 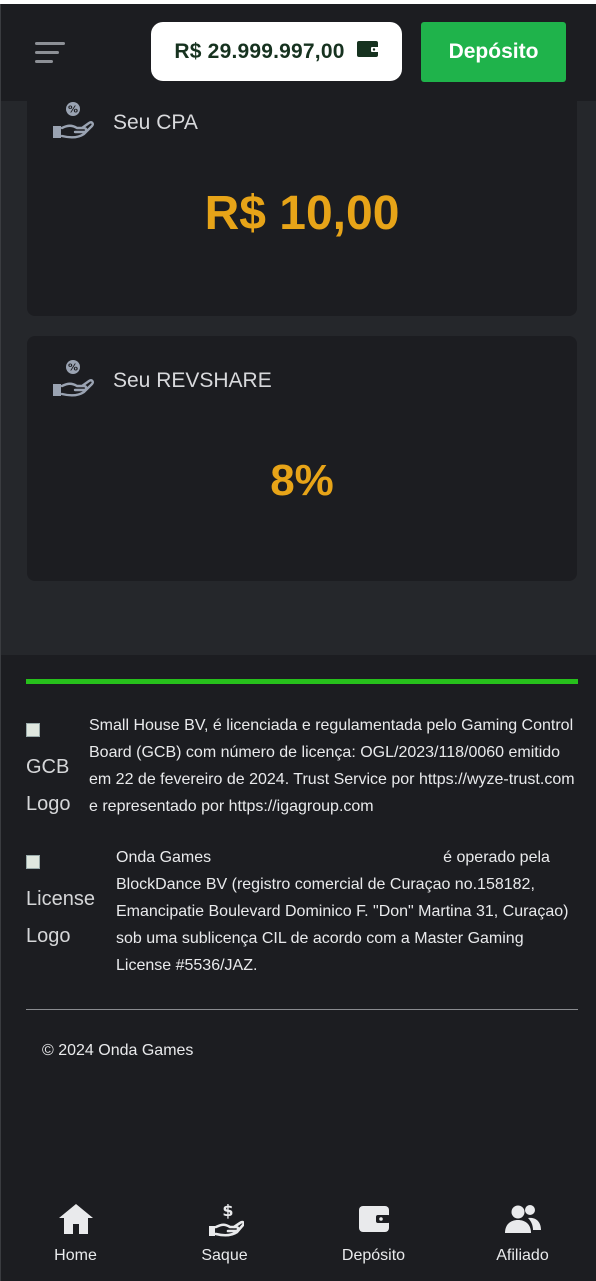 What do you see at coordinates (48, 785) in the screenshot?
I see `gcb-logo-alt: GCB Logo` at bounding box center [48, 785].